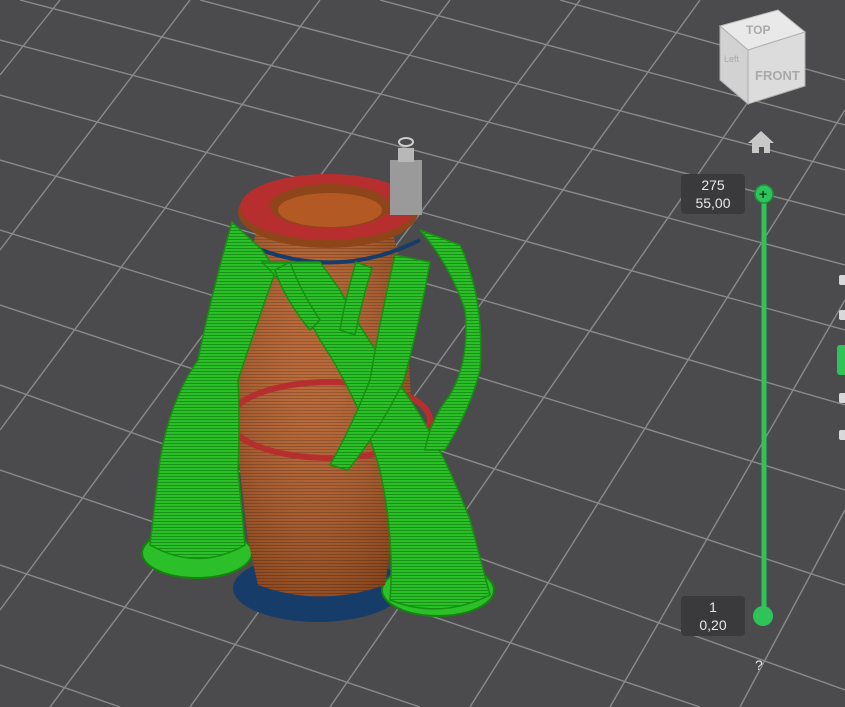 This screenshot has height=707, width=845. What do you see at coordinates (758, 30) in the screenshot?
I see `view-cube-top-label: TOP` at bounding box center [758, 30].